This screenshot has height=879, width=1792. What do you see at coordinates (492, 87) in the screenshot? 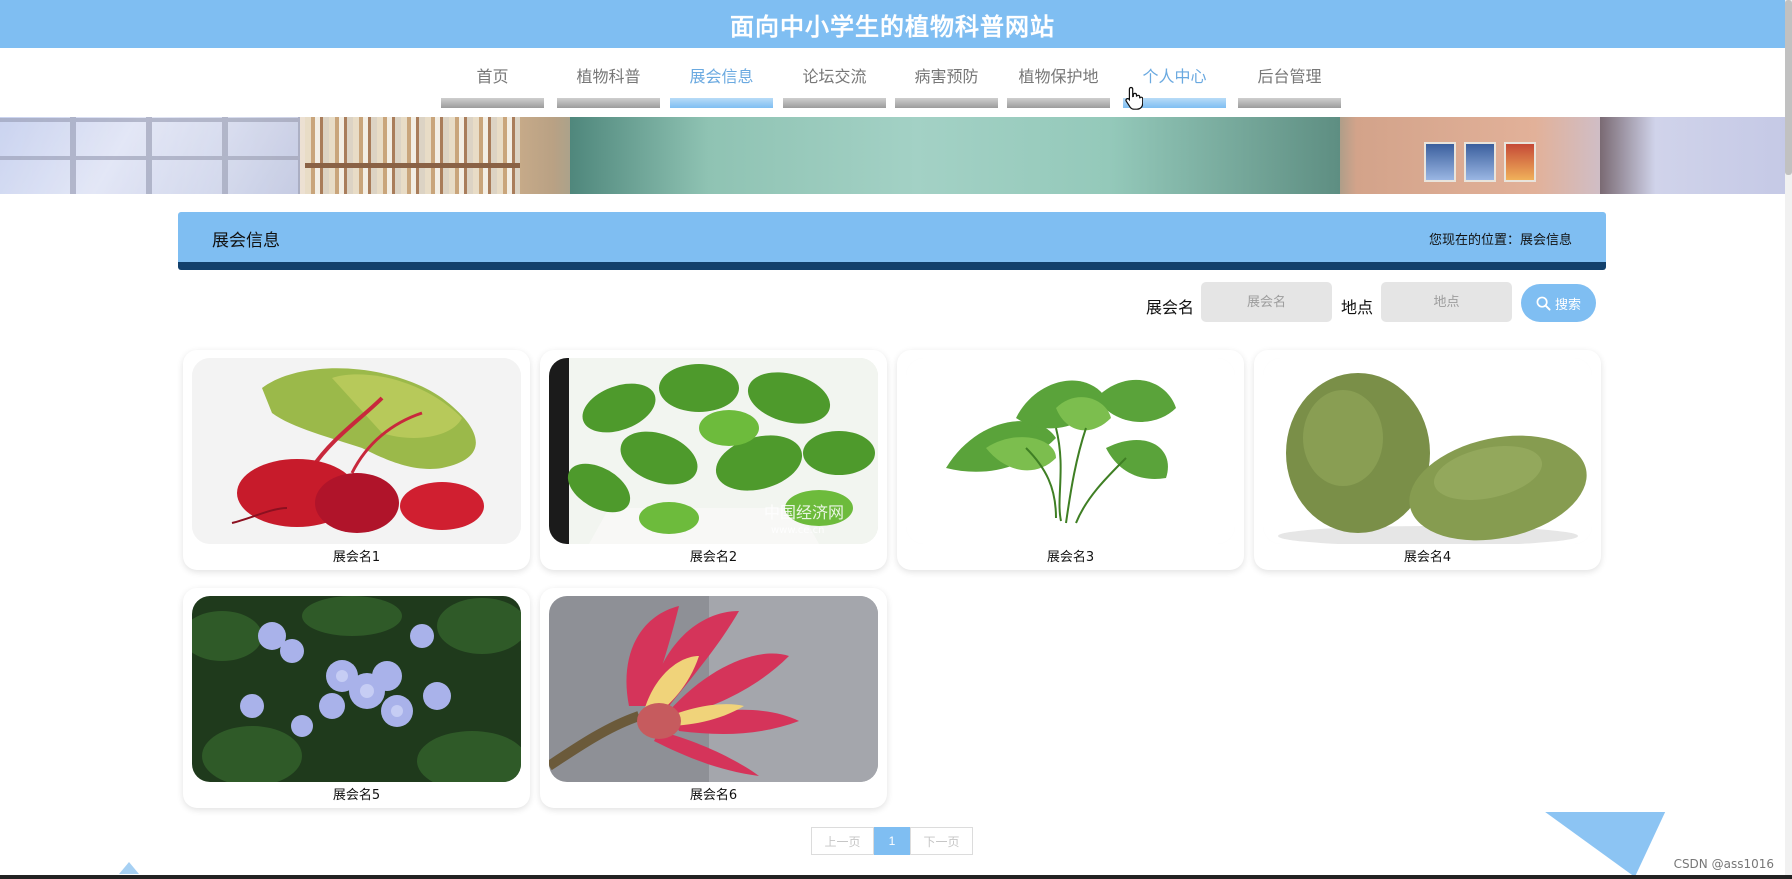
I see `nav-item-home: 首页` at bounding box center [492, 87].